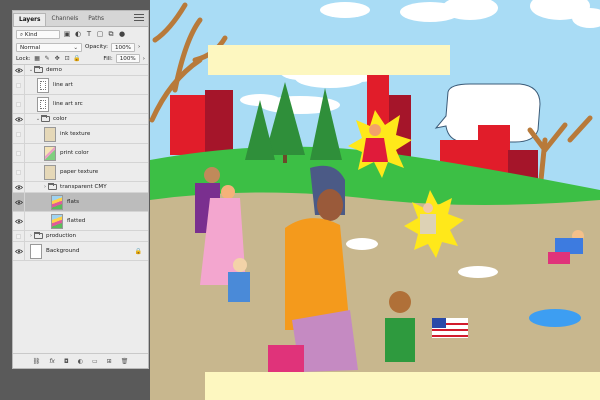  I want to click on caption-box-bottom-left, so click(307, 386).